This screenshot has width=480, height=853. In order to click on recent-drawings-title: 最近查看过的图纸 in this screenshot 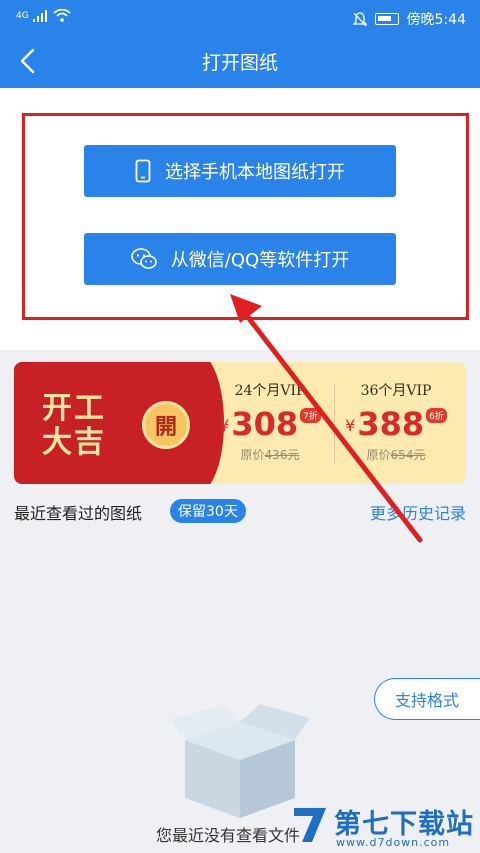, I will do `click(78, 513)`.